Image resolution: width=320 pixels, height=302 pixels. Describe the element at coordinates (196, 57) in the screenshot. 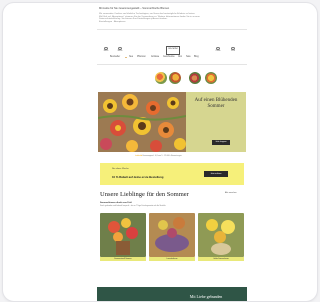

I see `nav-item-blog: Blog` at that location.